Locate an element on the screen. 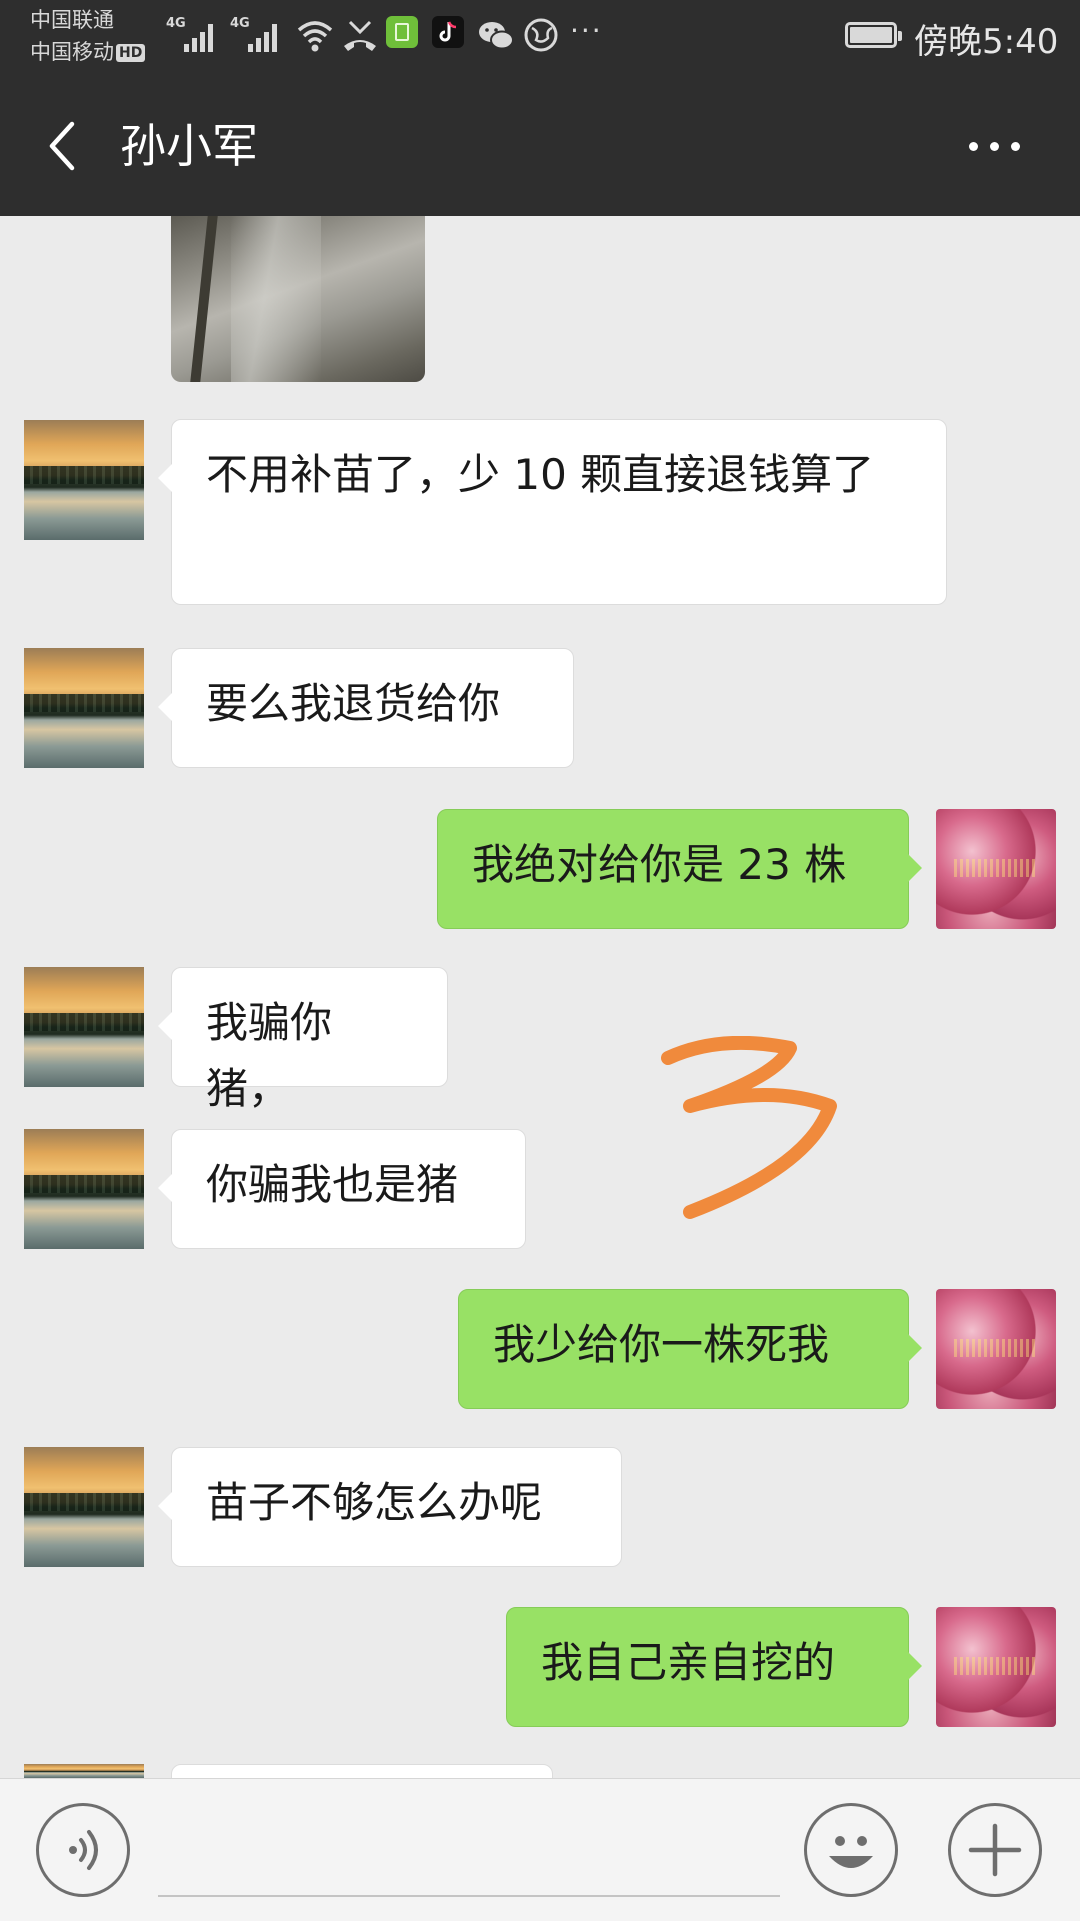 This screenshot has width=1080, height=1921. emoji-icon is located at coordinates (851, 1852).